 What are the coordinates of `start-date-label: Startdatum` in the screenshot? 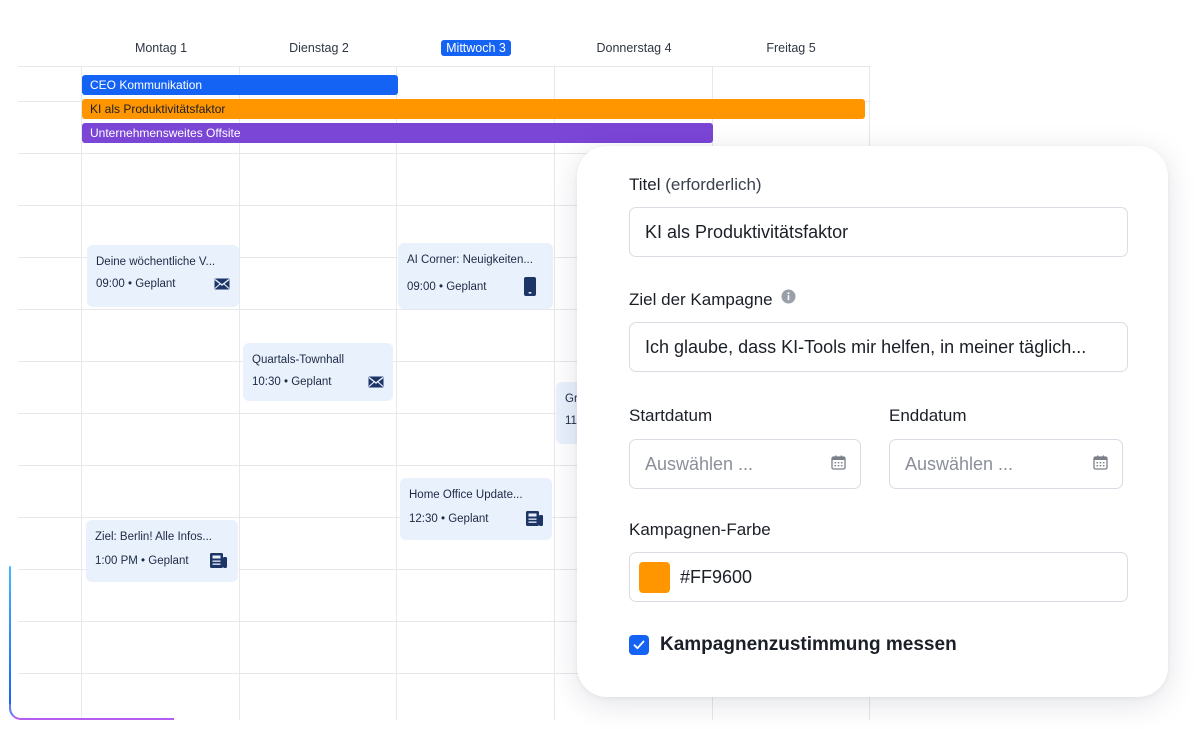 It's located at (671, 415).